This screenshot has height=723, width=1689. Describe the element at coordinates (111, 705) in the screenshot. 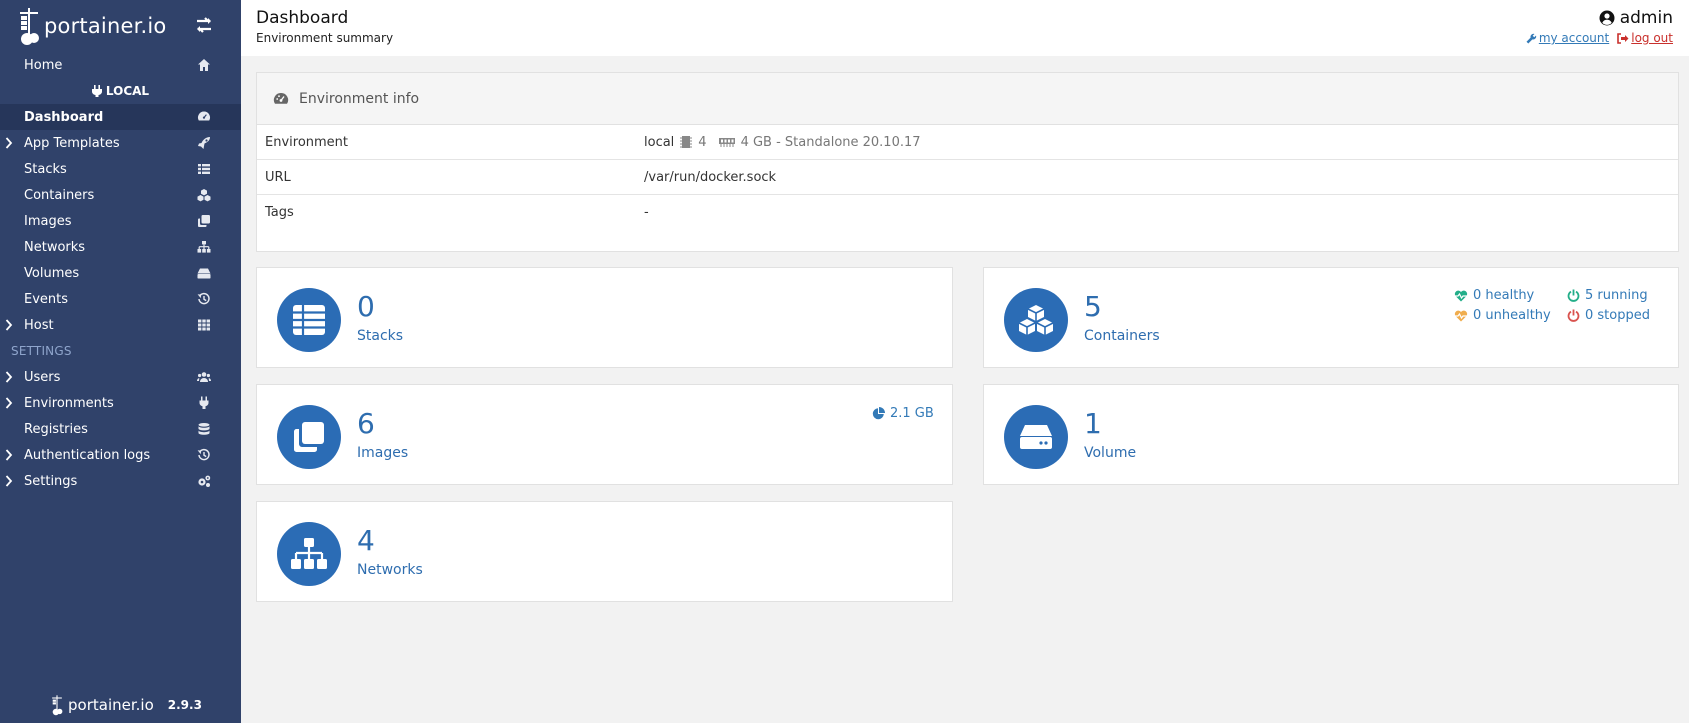

I see `footer-logo-text: portainer.io` at that location.